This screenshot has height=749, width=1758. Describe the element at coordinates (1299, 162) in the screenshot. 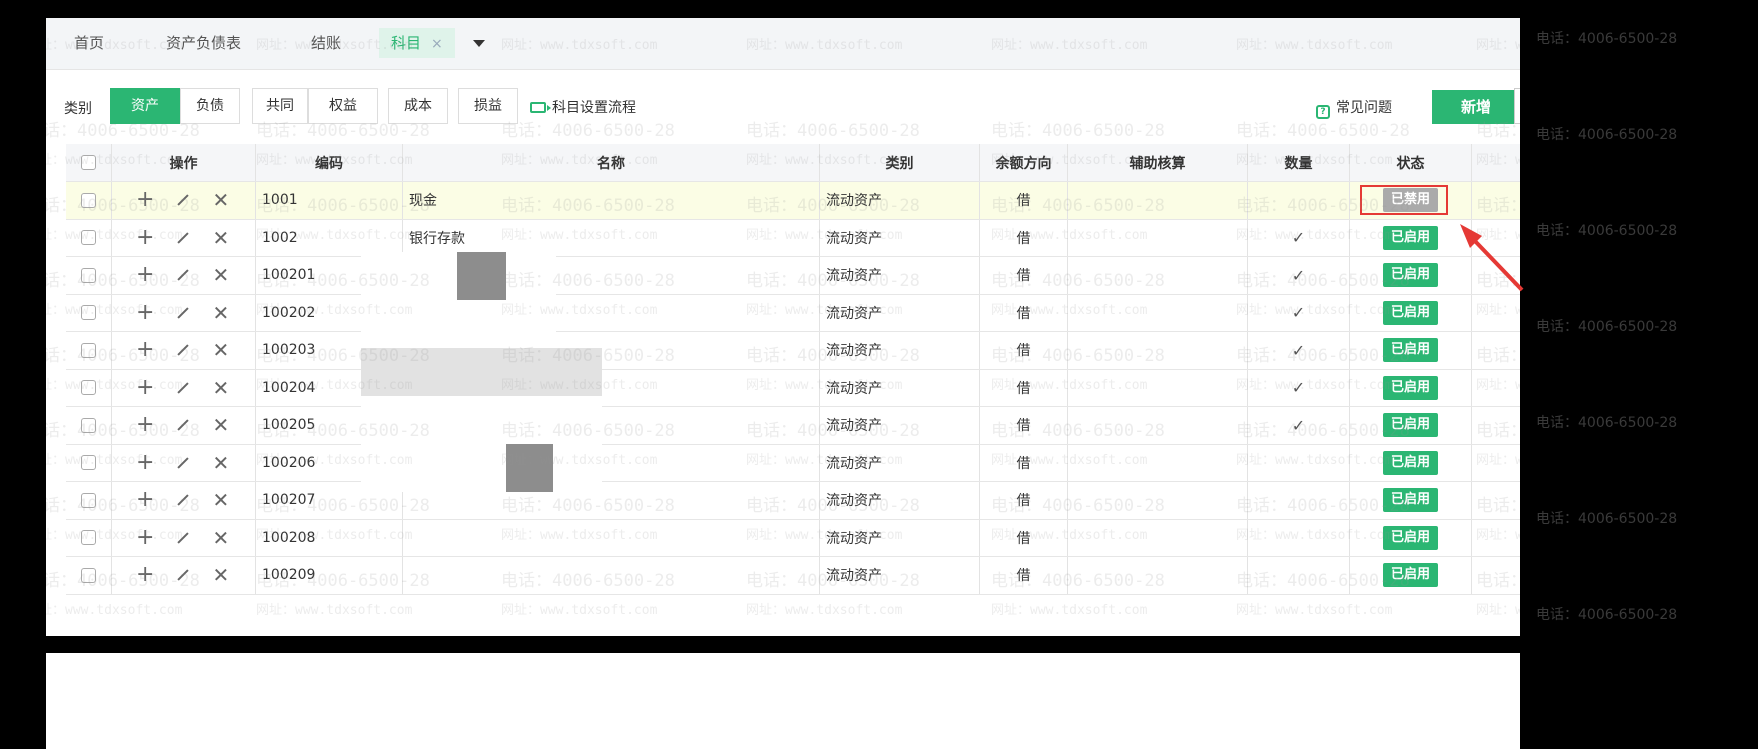

I see `column-header-qty: 数量` at that location.